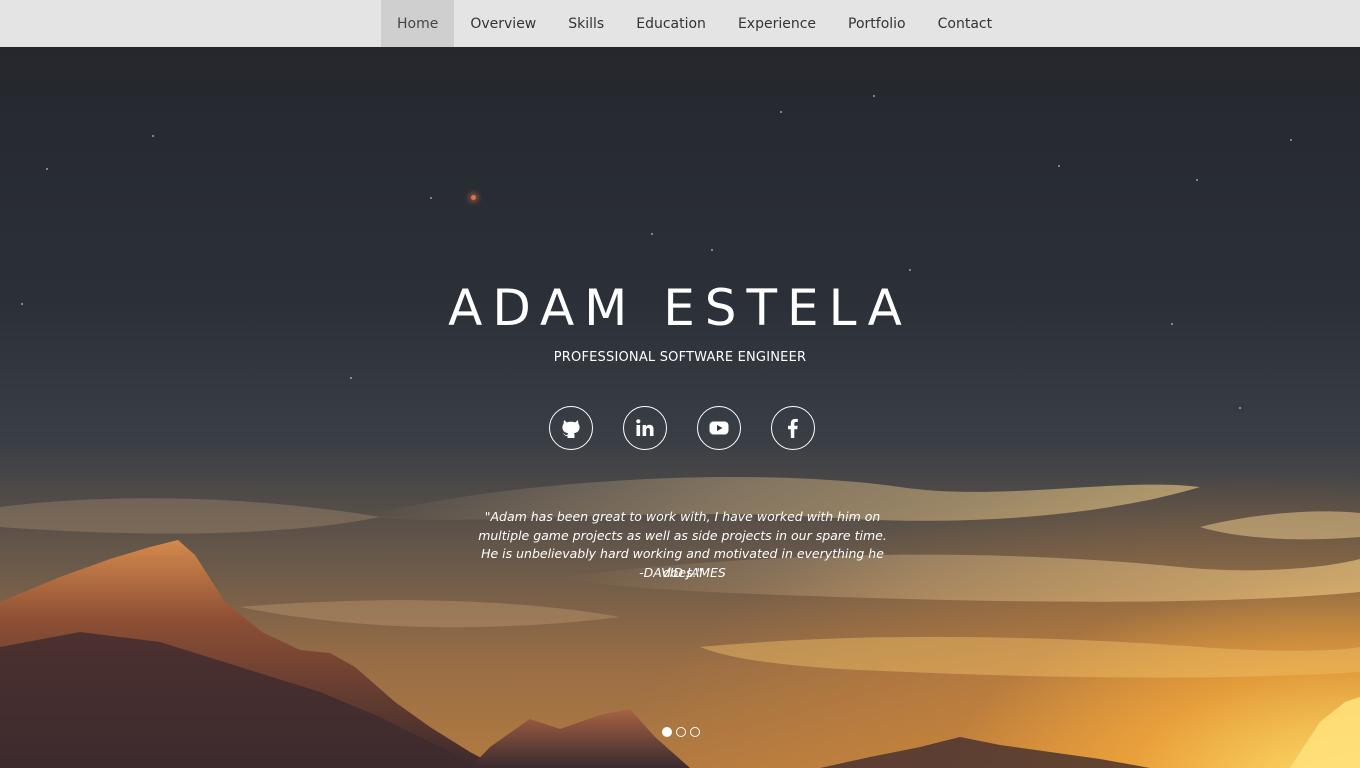  What do you see at coordinates (777, 23) in the screenshot?
I see `nav-experience: Experience` at bounding box center [777, 23].